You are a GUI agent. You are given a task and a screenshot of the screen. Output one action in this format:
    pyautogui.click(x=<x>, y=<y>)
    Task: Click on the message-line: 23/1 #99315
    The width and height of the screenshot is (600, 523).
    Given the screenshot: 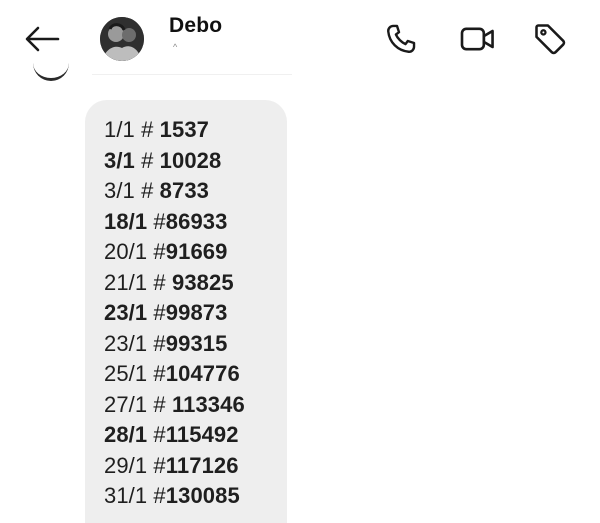 What is the action you would take?
    pyautogui.click(x=174, y=344)
    